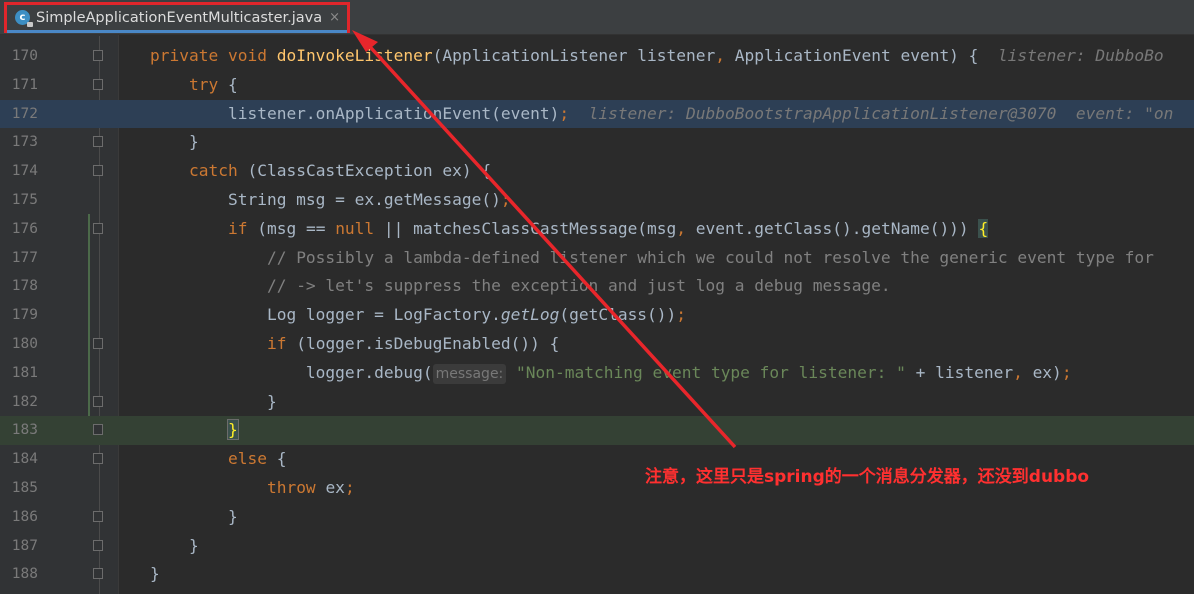 The height and width of the screenshot is (594, 1194). What do you see at coordinates (597, 517) in the screenshot?
I see `code-line: 186 }` at bounding box center [597, 517].